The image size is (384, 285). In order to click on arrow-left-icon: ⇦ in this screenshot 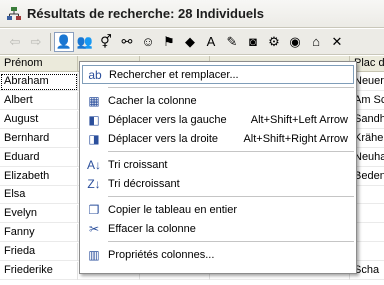, I will do `click(15, 42)`.